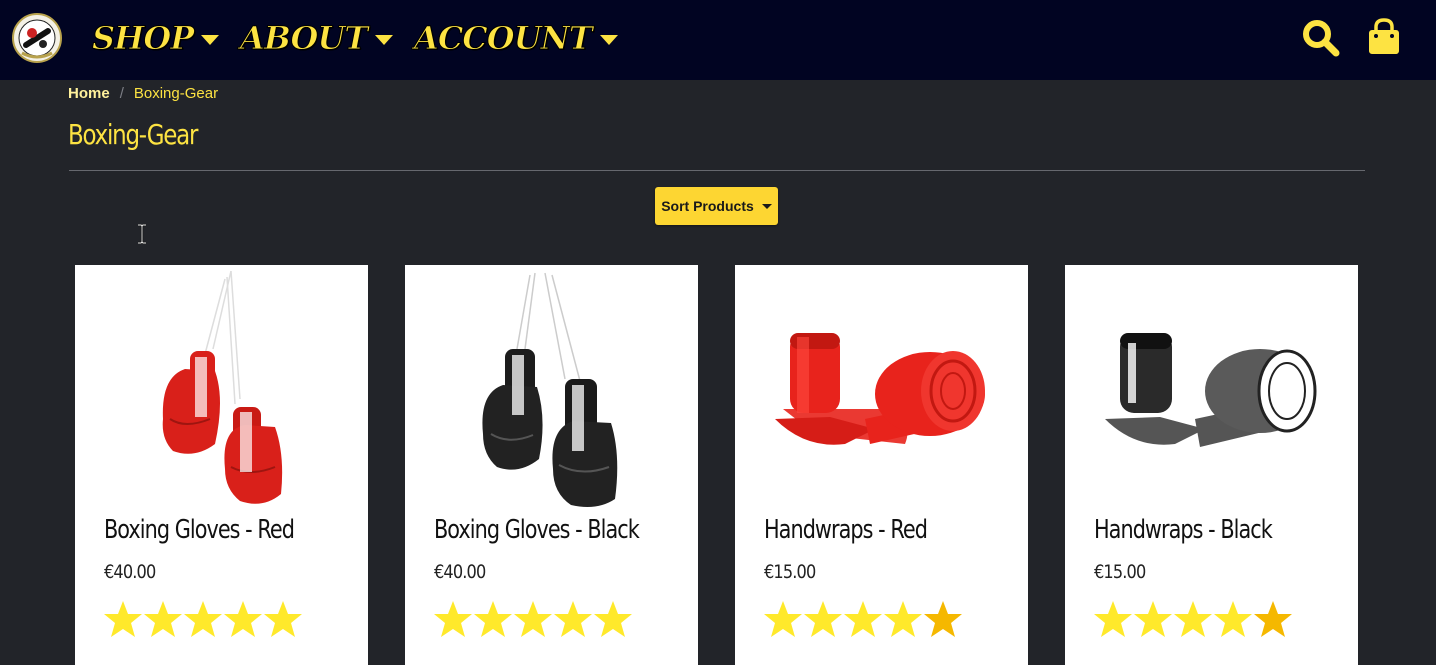 This screenshot has height=665, width=1436. What do you see at coordinates (176, 93) in the screenshot?
I see `breadcrumb-current: Boxing-Gear` at bounding box center [176, 93].